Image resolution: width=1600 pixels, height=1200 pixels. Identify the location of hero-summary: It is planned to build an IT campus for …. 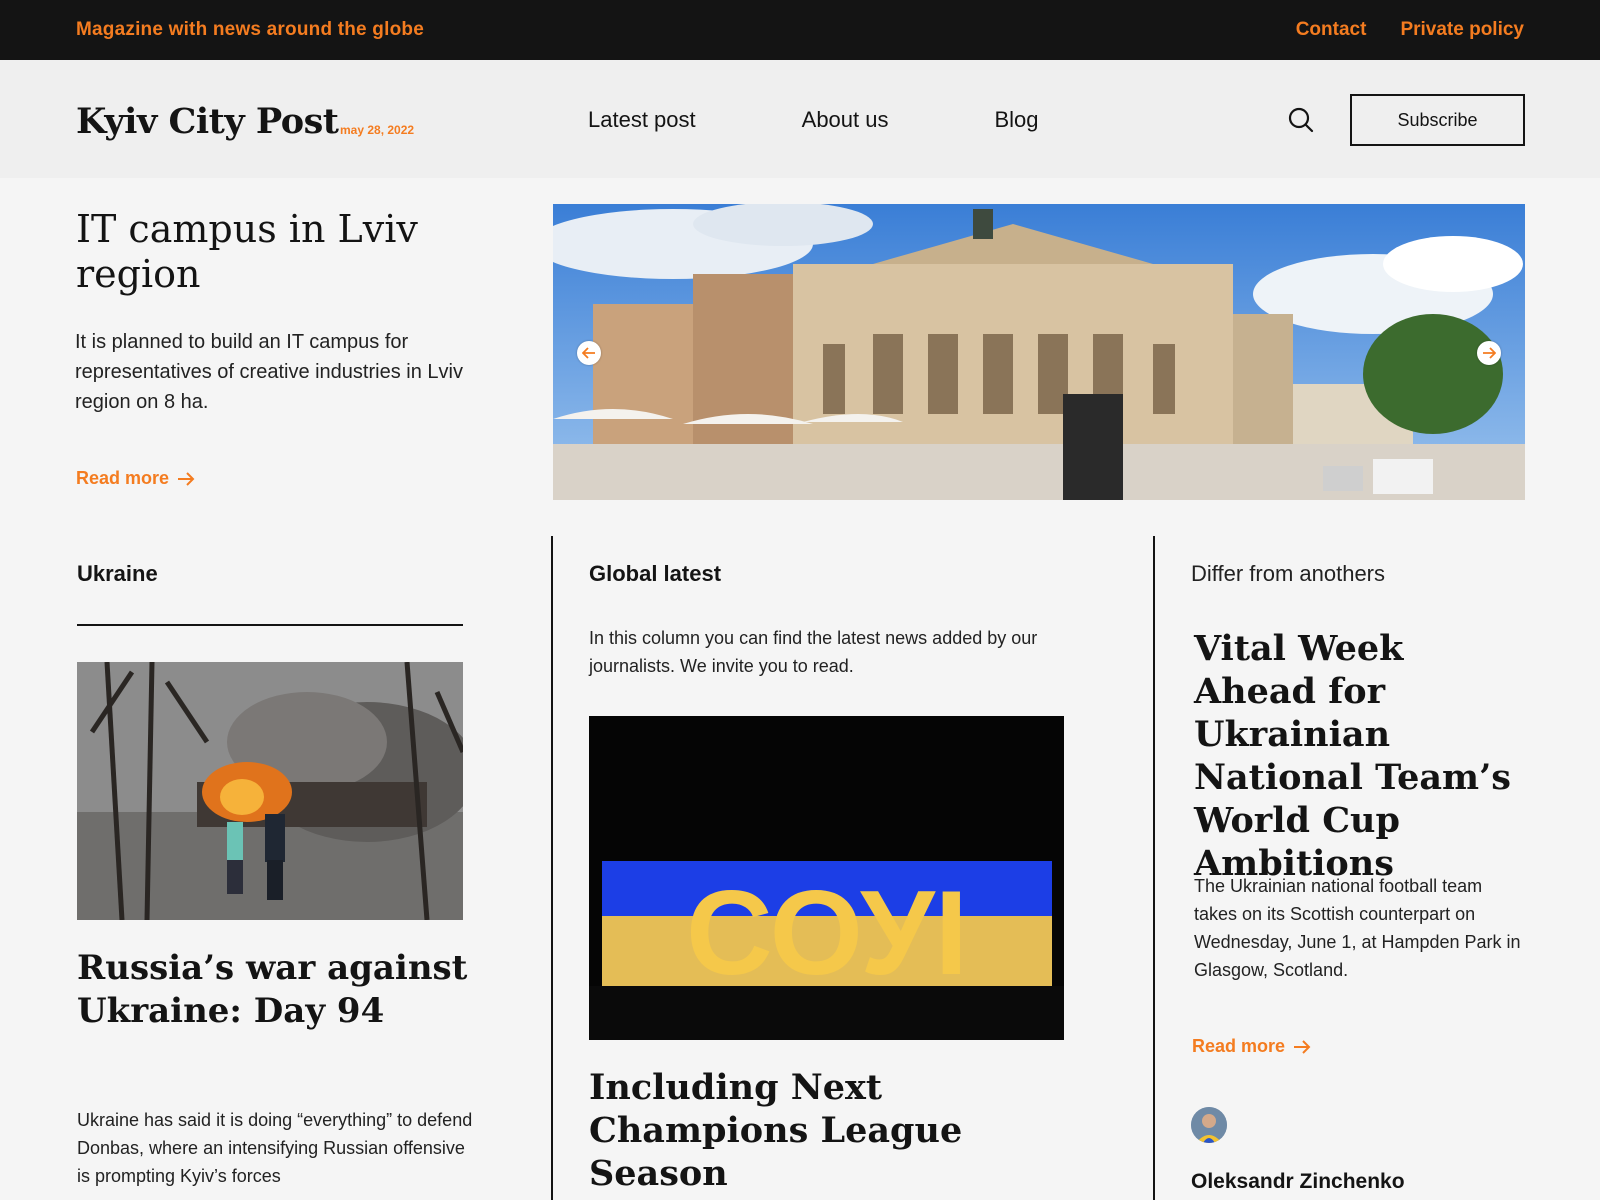
(269, 372).